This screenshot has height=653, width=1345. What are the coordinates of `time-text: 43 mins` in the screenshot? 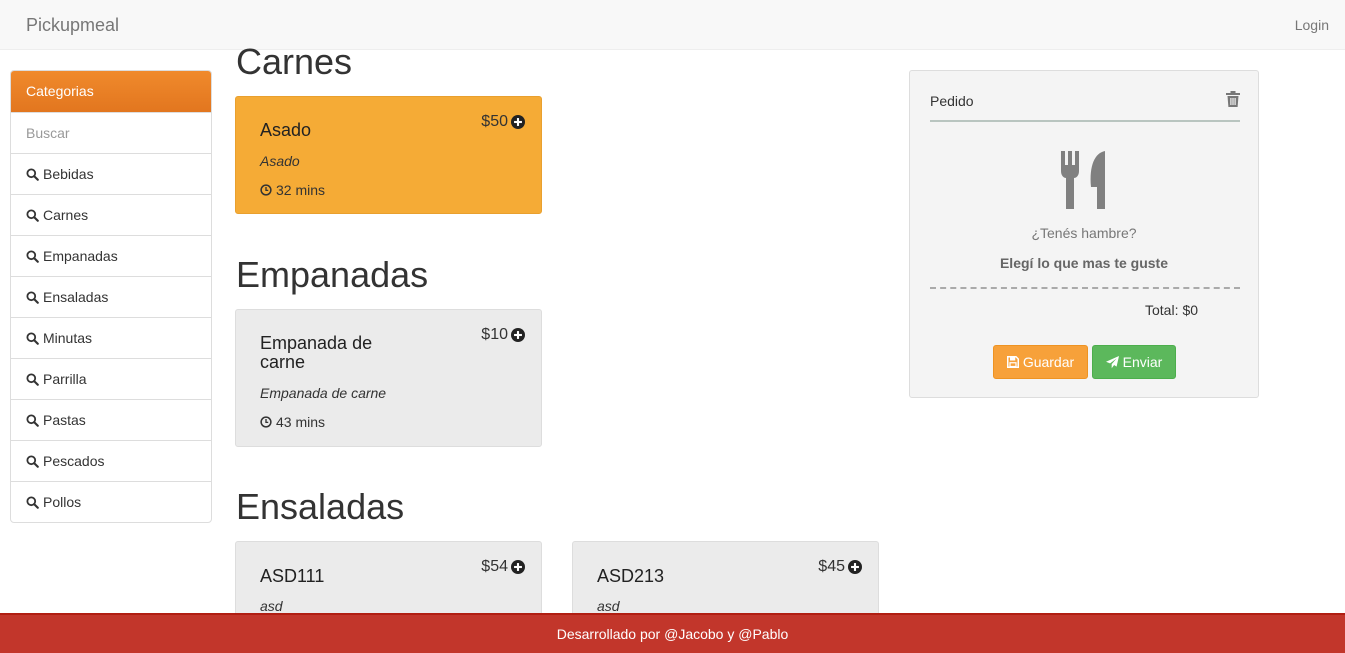 It's located at (301, 422).